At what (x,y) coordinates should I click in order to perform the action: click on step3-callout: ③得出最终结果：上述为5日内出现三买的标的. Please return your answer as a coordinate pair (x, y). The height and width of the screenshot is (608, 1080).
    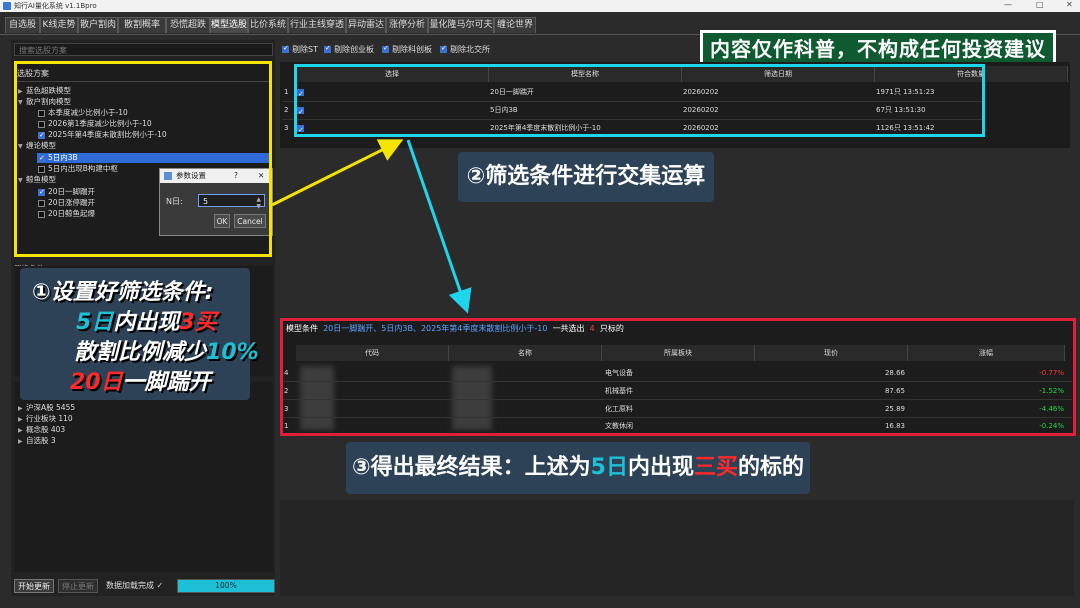
    Looking at the image, I should click on (578, 468).